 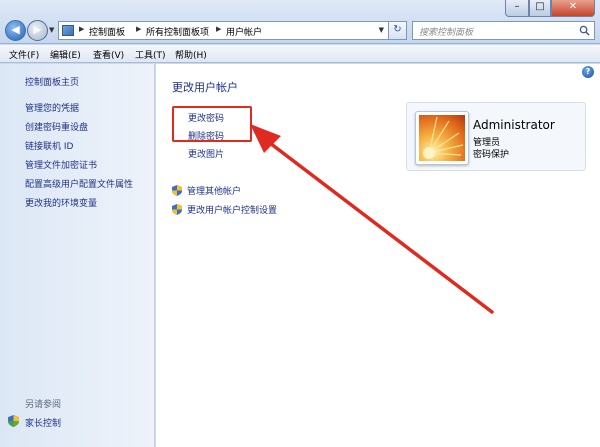 What do you see at coordinates (56, 126) in the screenshot?
I see `sidebar-create-reset-disk: 创建密码重设盘` at bounding box center [56, 126].